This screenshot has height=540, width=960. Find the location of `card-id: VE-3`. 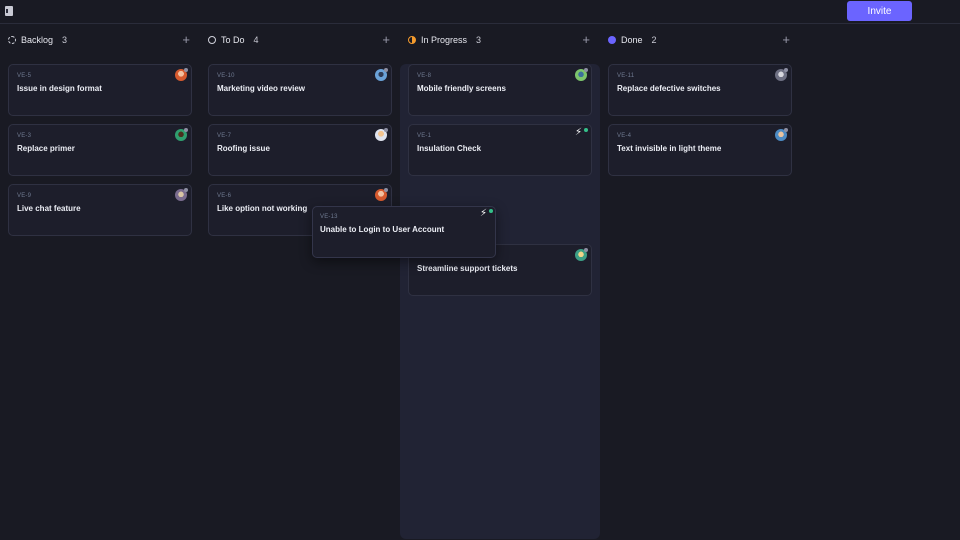

card-id: VE-3 is located at coordinates (24, 136).